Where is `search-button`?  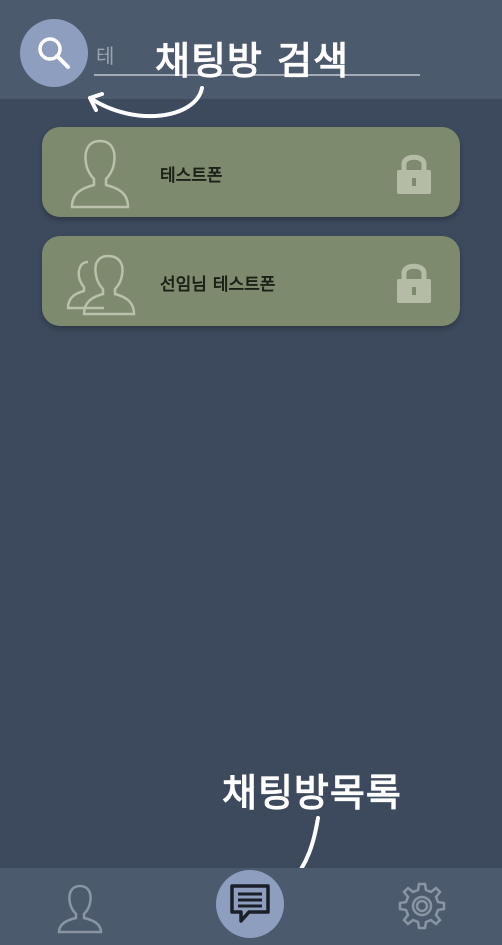 search-button is located at coordinates (54, 53).